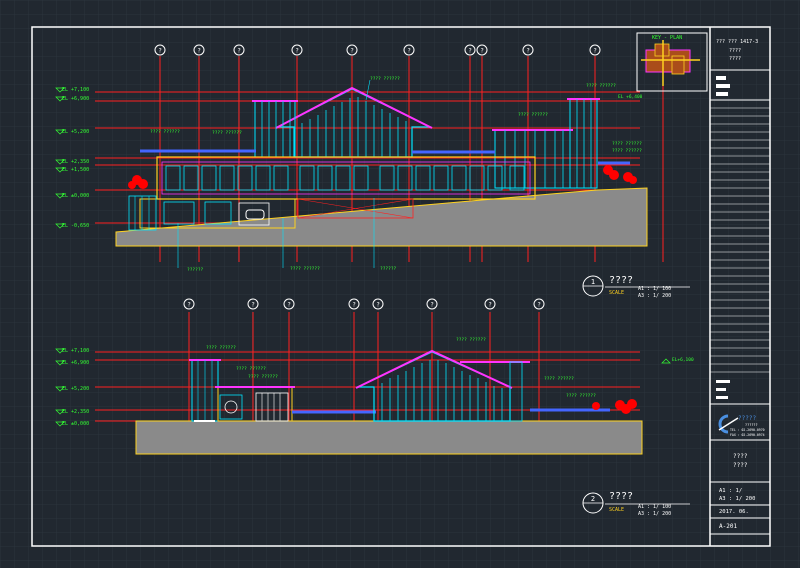 The height and width of the screenshot is (568, 800). I want to click on tb-date: 2017. 06., so click(734, 512).